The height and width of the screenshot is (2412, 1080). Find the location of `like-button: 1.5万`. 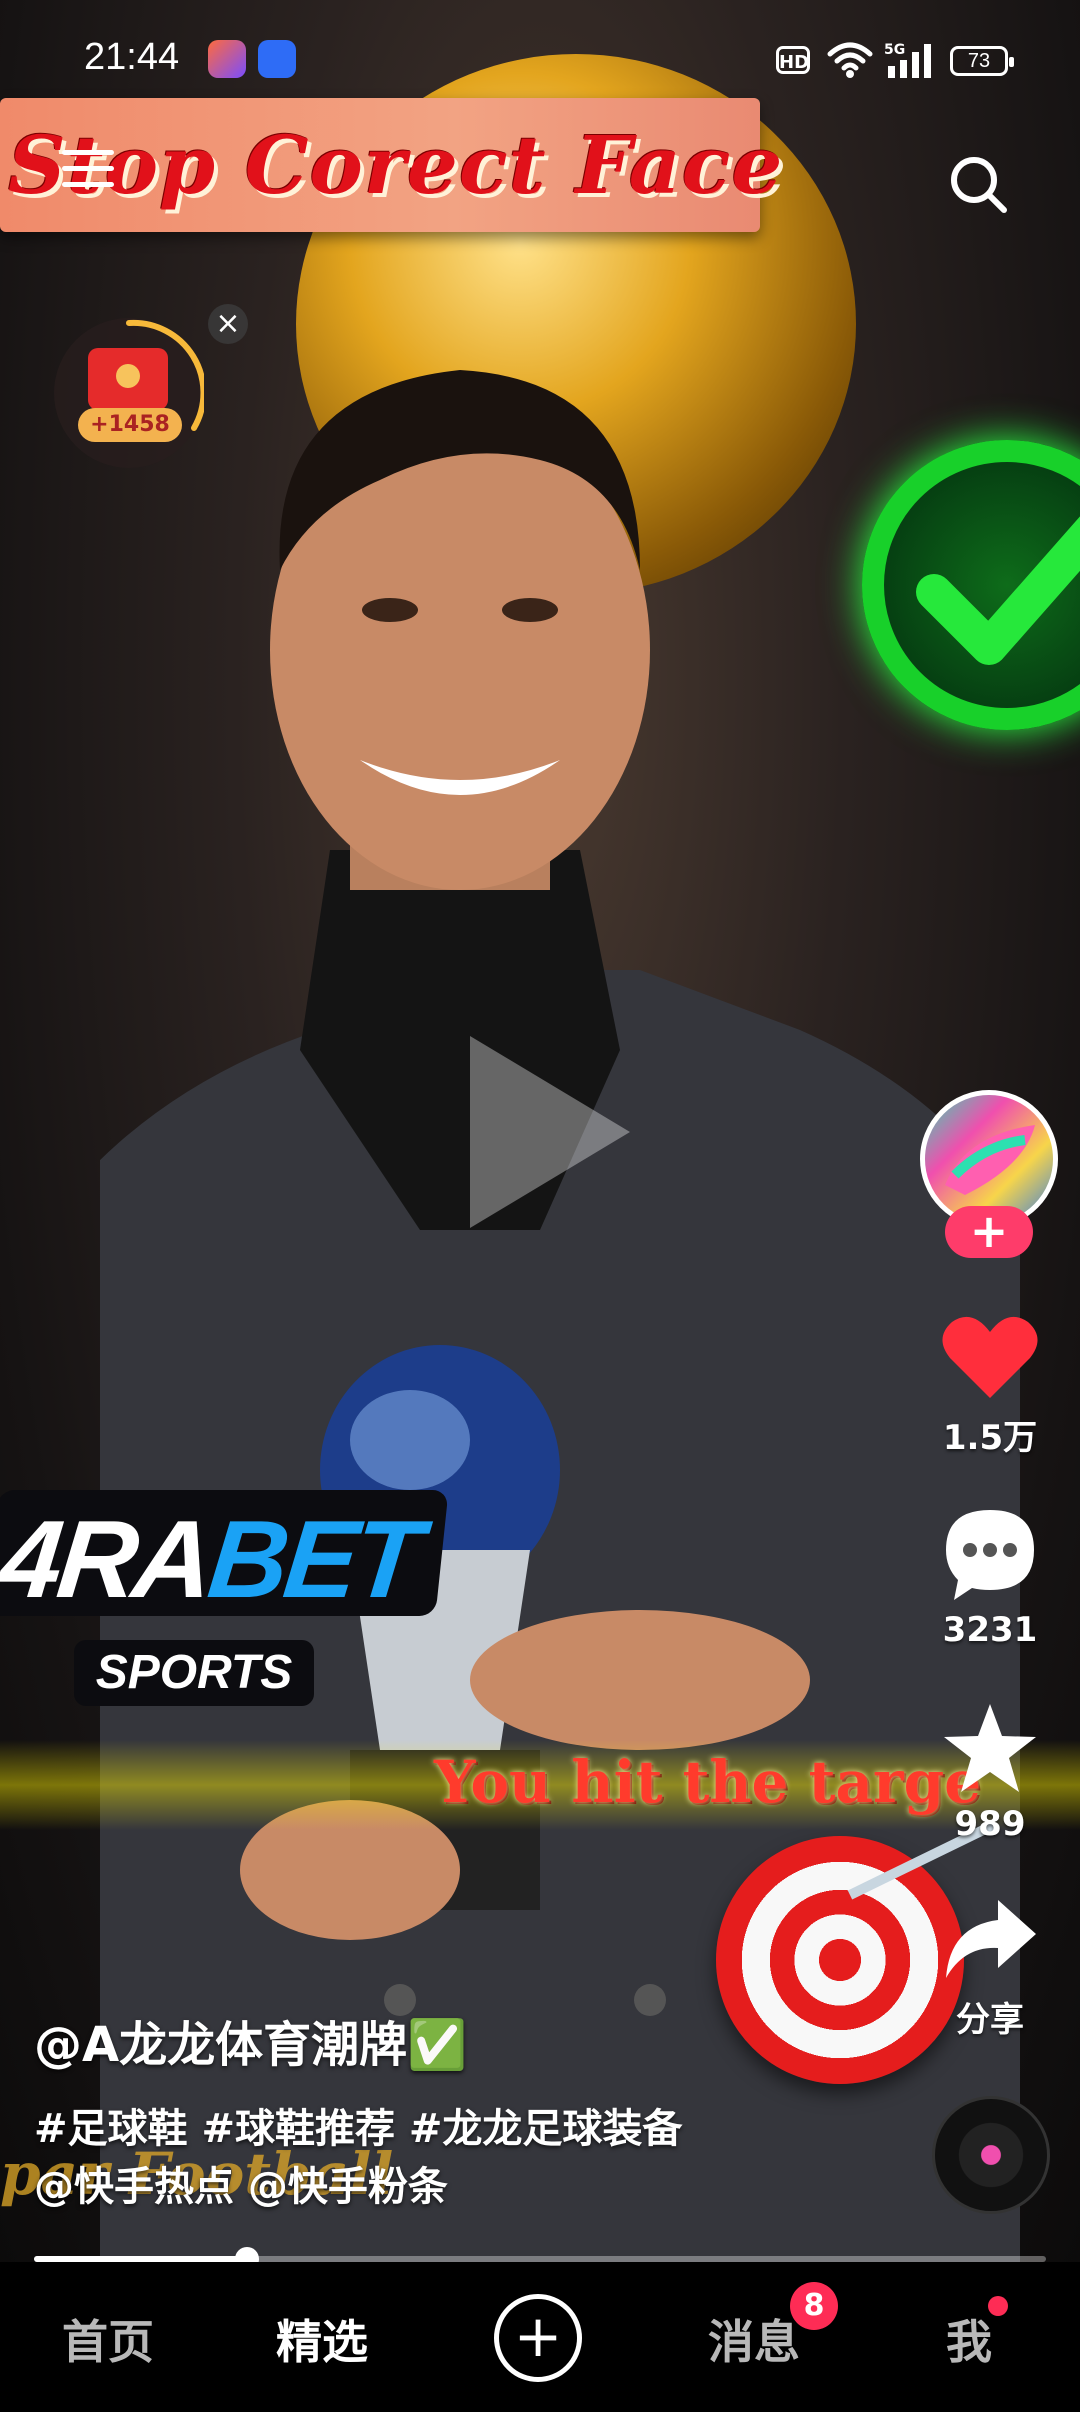

like-button: 1.5万 is located at coordinates (990, 1385).